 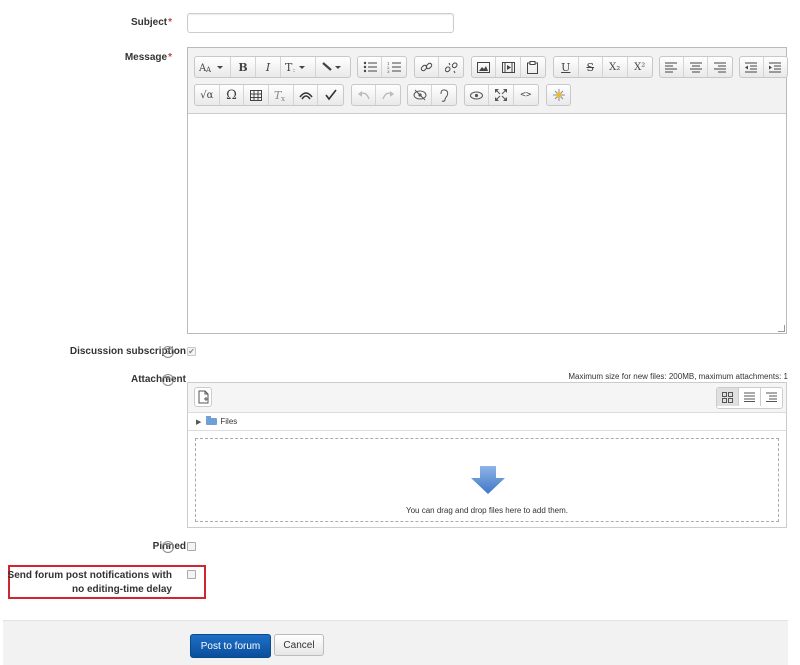 I want to click on html-icon: <>, so click(x=526, y=95).